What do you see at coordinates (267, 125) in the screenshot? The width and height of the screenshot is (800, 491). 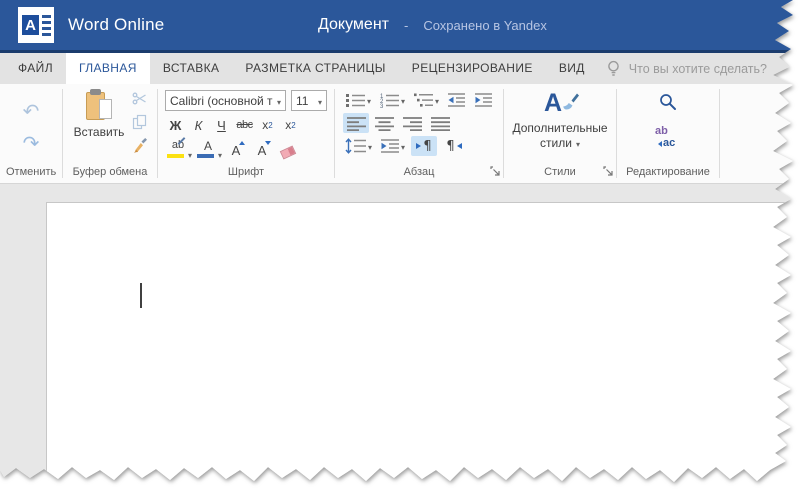 I see `subscript-button: x2` at bounding box center [267, 125].